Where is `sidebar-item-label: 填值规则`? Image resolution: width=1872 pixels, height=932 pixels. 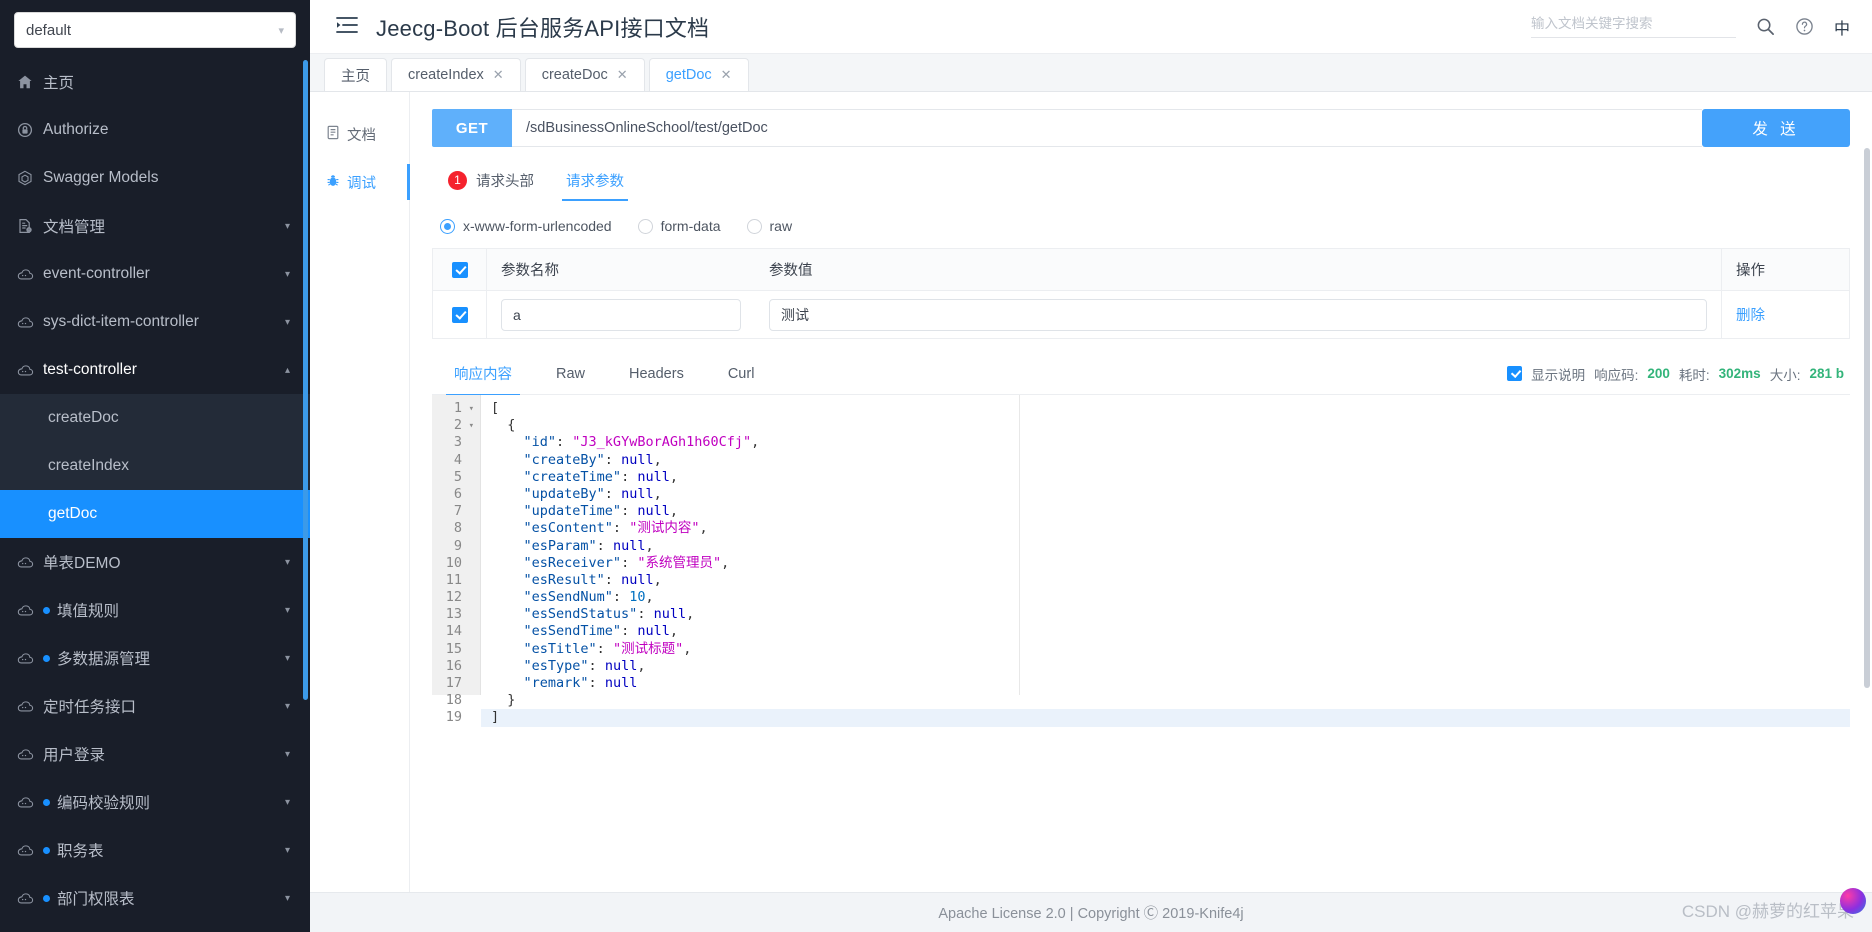 sidebar-item-label: 填值规则 is located at coordinates (88, 611).